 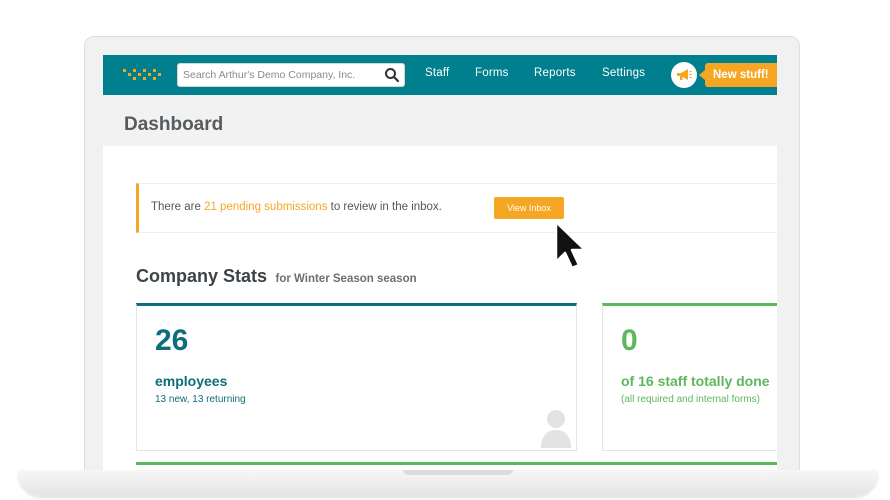 What do you see at coordinates (492, 73) in the screenshot?
I see `nav-link-forms: Forms` at bounding box center [492, 73].